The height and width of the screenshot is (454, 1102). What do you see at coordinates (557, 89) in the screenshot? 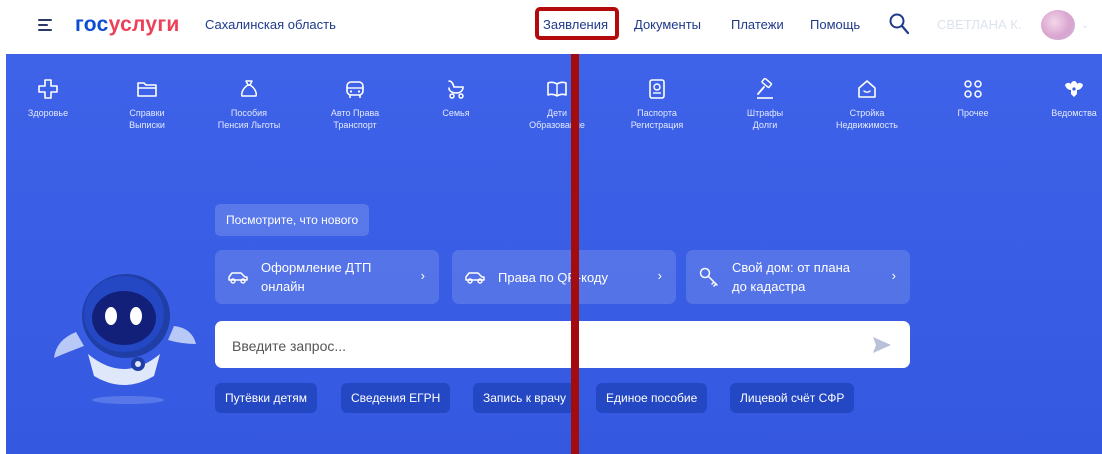
I see `book-icon` at bounding box center [557, 89].